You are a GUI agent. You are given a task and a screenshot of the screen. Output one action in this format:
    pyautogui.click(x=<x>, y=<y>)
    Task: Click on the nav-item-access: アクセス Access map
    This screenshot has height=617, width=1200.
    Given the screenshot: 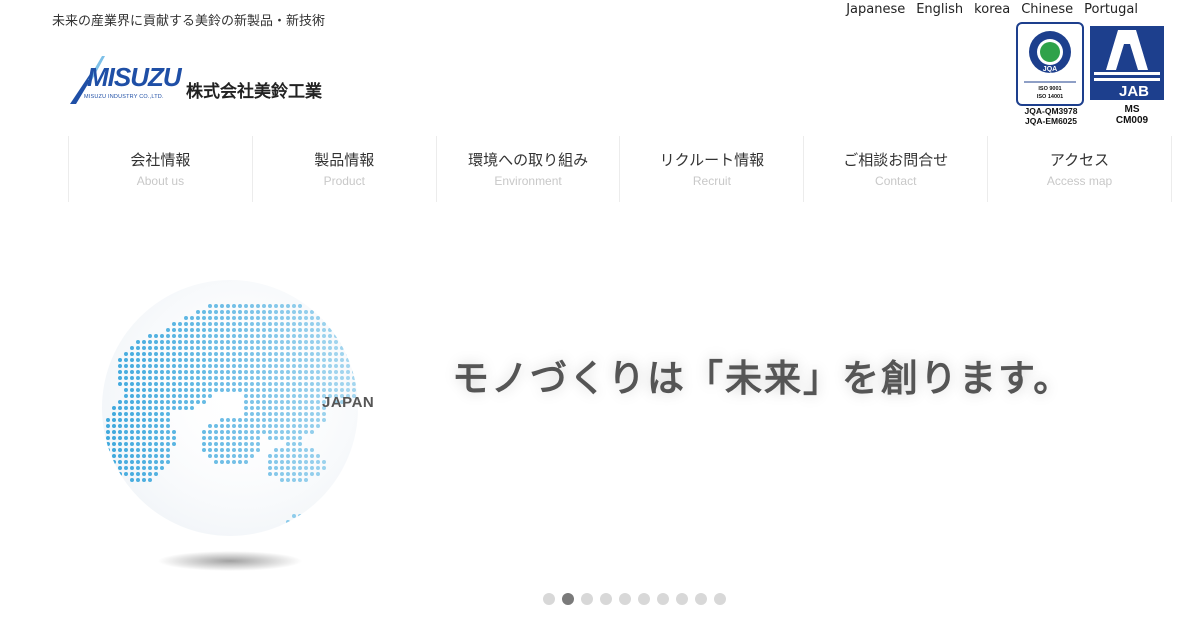 What is the action you would take?
    pyautogui.click(x=1079, y=169)
    